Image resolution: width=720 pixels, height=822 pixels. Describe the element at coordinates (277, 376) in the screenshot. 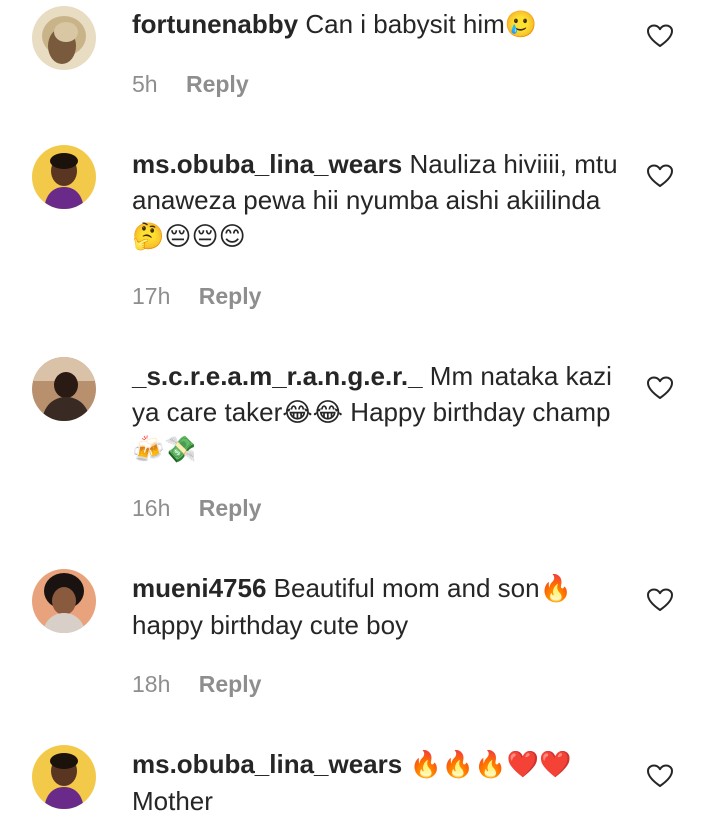

I see `comment-username: _s.c.r.e.a.m_r.a.n.g.e.r._` at that location.